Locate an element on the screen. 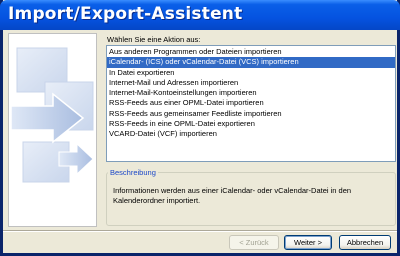  next-button: Weiter > is located at coordinates (308, 242).